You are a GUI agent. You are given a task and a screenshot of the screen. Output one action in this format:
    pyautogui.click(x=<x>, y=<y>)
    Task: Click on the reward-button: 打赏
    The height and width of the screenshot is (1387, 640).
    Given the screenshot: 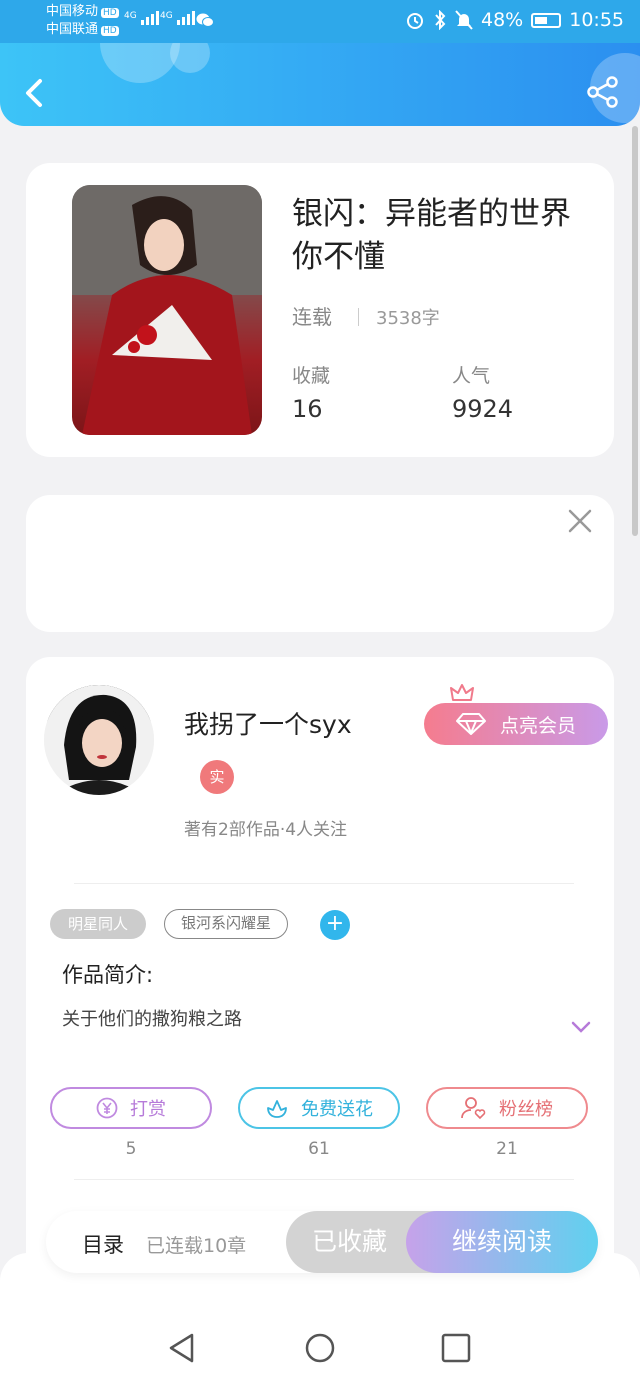 What is the action you would take?
    pyautogui.click(x=131, y=1108)
    